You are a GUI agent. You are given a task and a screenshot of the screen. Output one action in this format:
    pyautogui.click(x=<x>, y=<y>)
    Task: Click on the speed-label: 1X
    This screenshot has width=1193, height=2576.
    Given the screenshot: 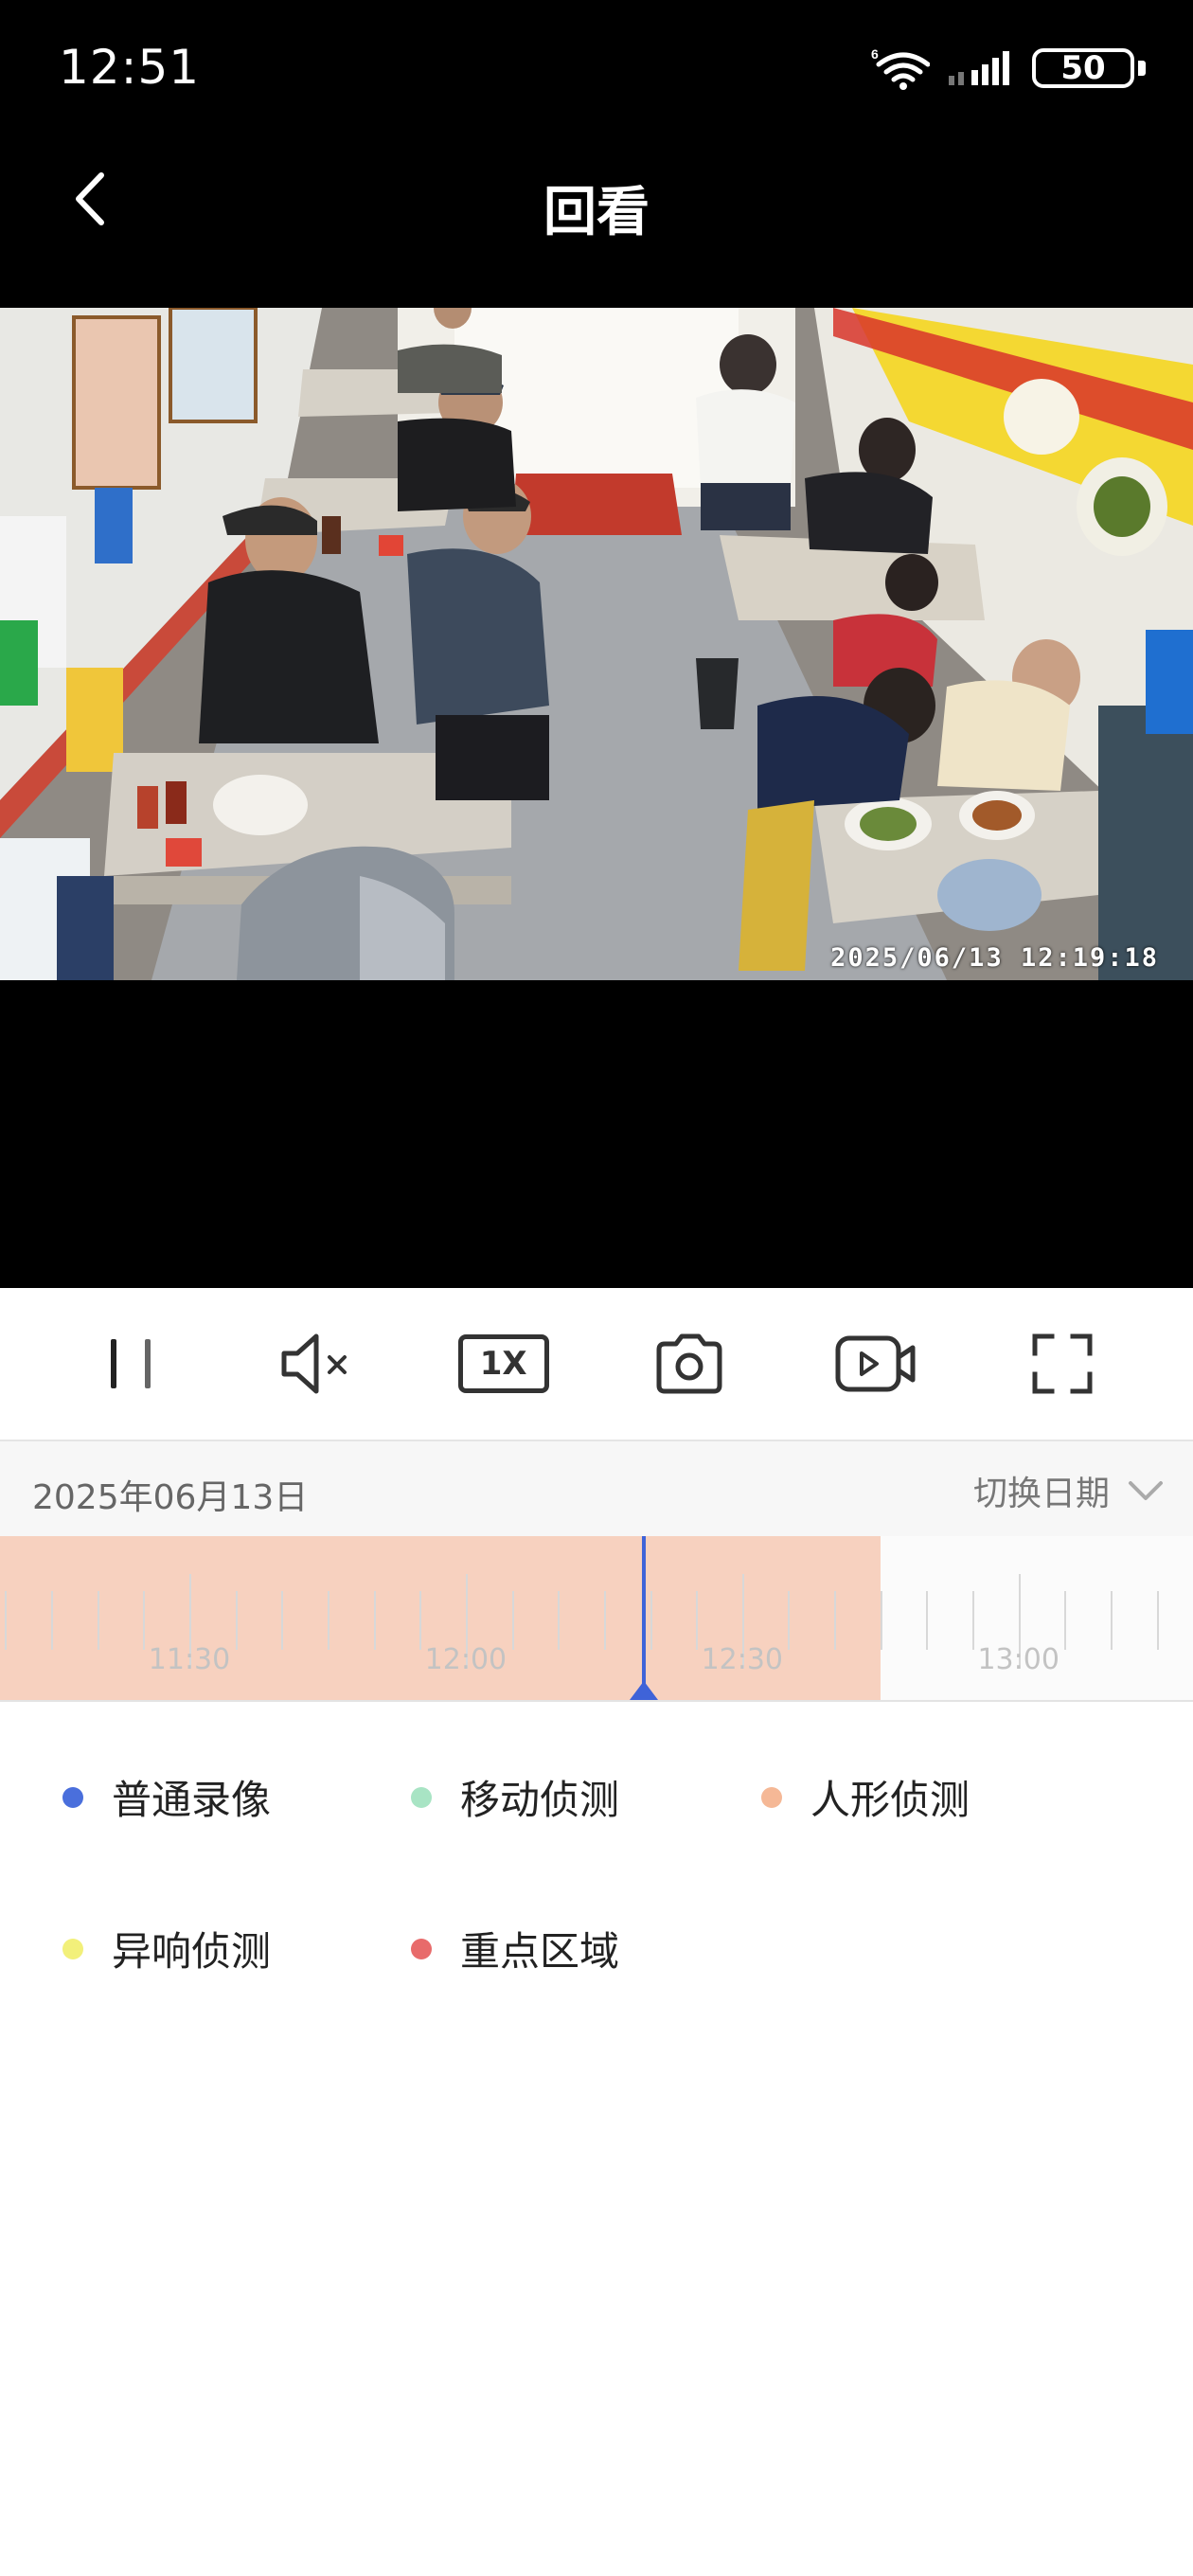 What is the action you would take?
    pyautogui.click(x=503, y=1363)
    